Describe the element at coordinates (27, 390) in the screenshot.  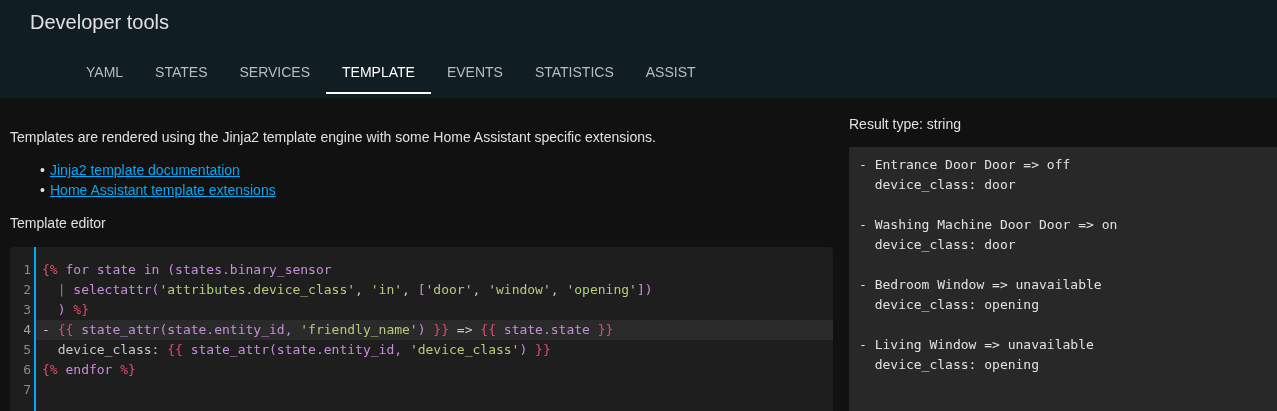
I see `line-number: 7` at that location.